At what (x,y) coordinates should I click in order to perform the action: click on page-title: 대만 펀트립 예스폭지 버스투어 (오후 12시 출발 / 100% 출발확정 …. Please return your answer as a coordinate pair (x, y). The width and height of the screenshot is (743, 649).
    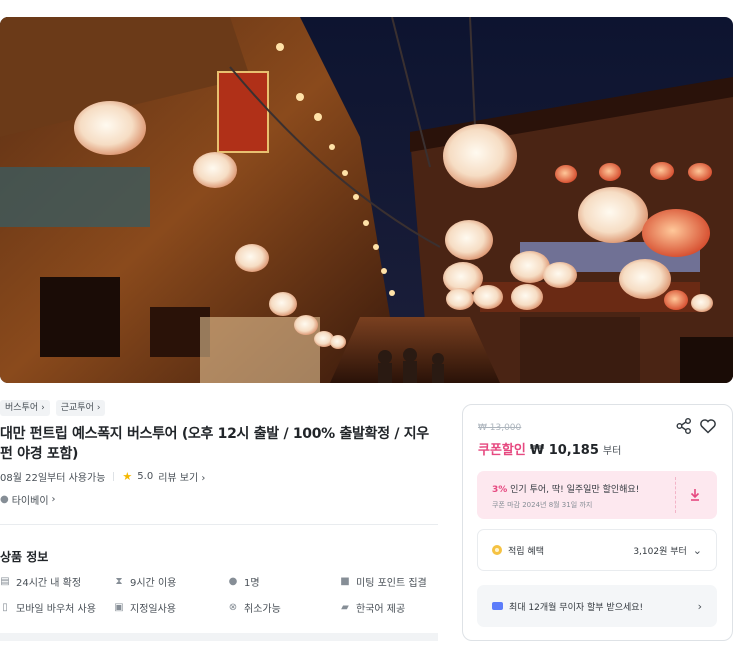
    Looking at the image, I should click on (214, 444).